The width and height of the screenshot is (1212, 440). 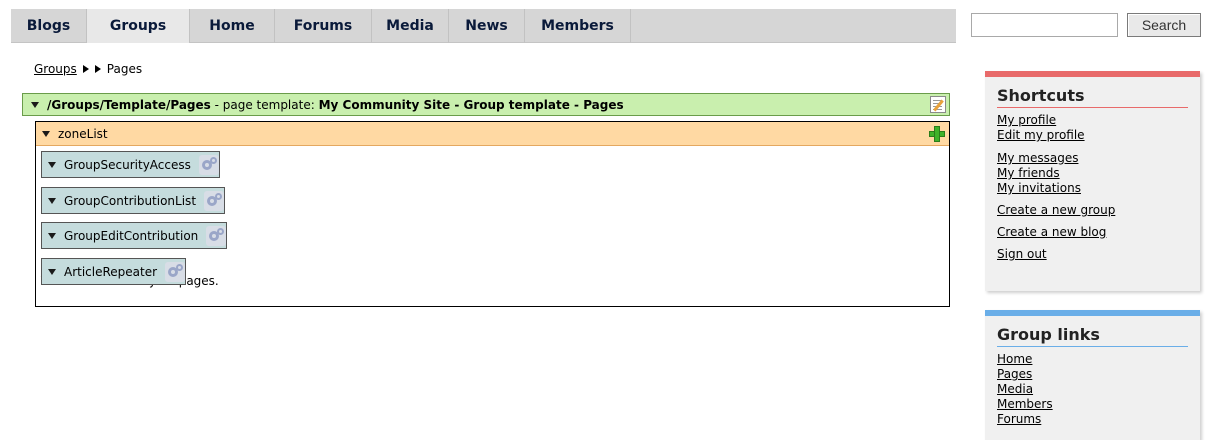 I want to click on search-button: Search, so click(x=1164, y=25).